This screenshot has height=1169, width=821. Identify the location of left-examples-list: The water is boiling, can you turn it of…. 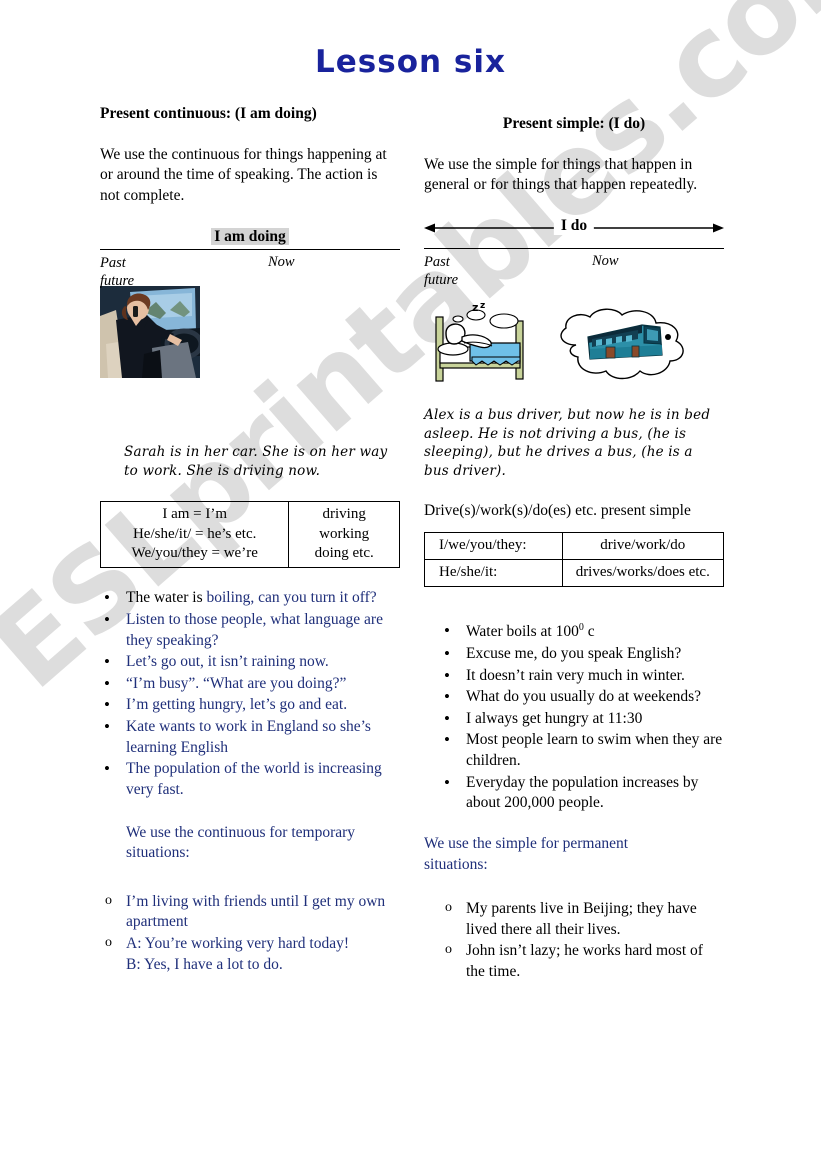
(250, 693).